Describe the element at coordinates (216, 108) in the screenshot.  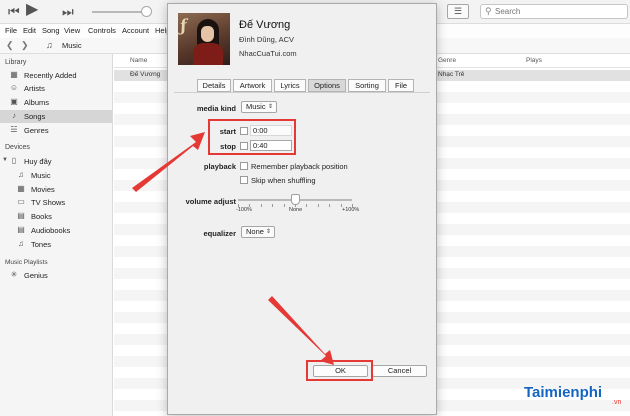
I see `media-kind-label: media kind` at that location.